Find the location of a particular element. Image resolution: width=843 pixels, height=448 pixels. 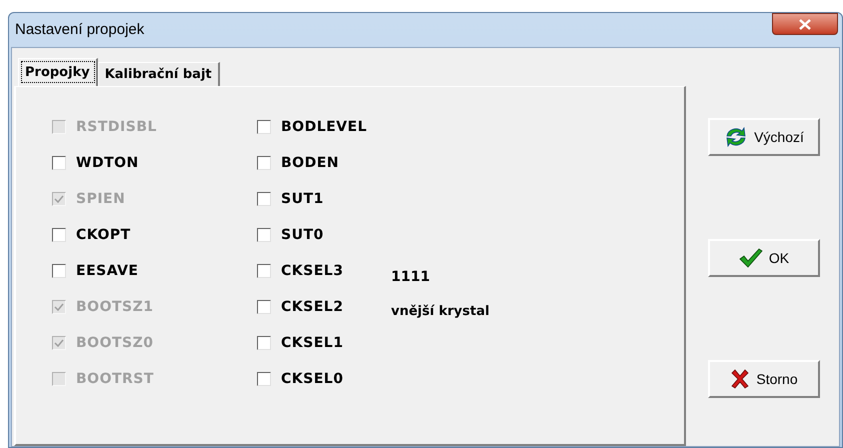

close-icon is located at coordinates (805, 24).